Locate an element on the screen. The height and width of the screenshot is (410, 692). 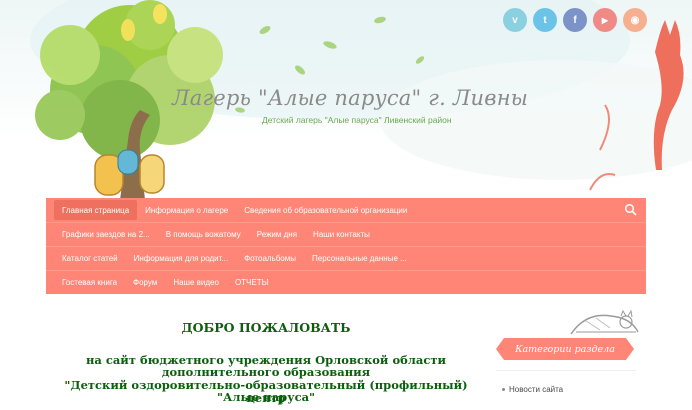
sidebar: Категории раздела Новости сайта is located at coordinates (566, 354).